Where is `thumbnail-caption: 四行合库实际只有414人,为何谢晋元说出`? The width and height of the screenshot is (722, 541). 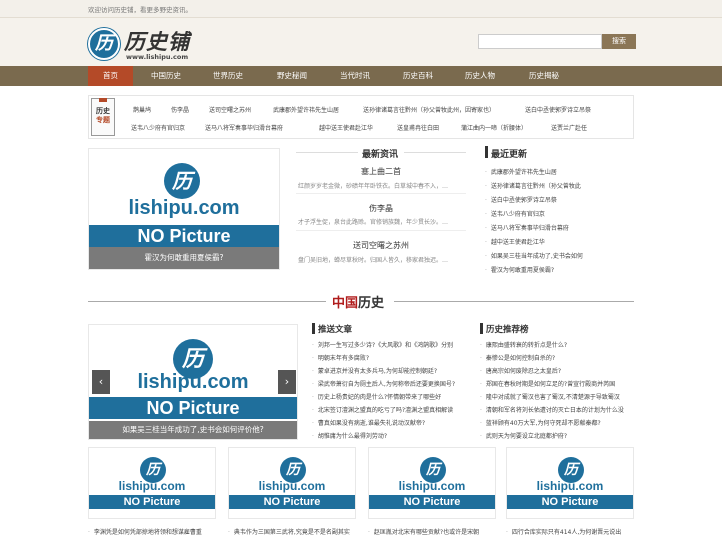 thumbnail-caption: 四行合库实际只有414人,为何谢晋元说出 is located at coordinates (570, 531).